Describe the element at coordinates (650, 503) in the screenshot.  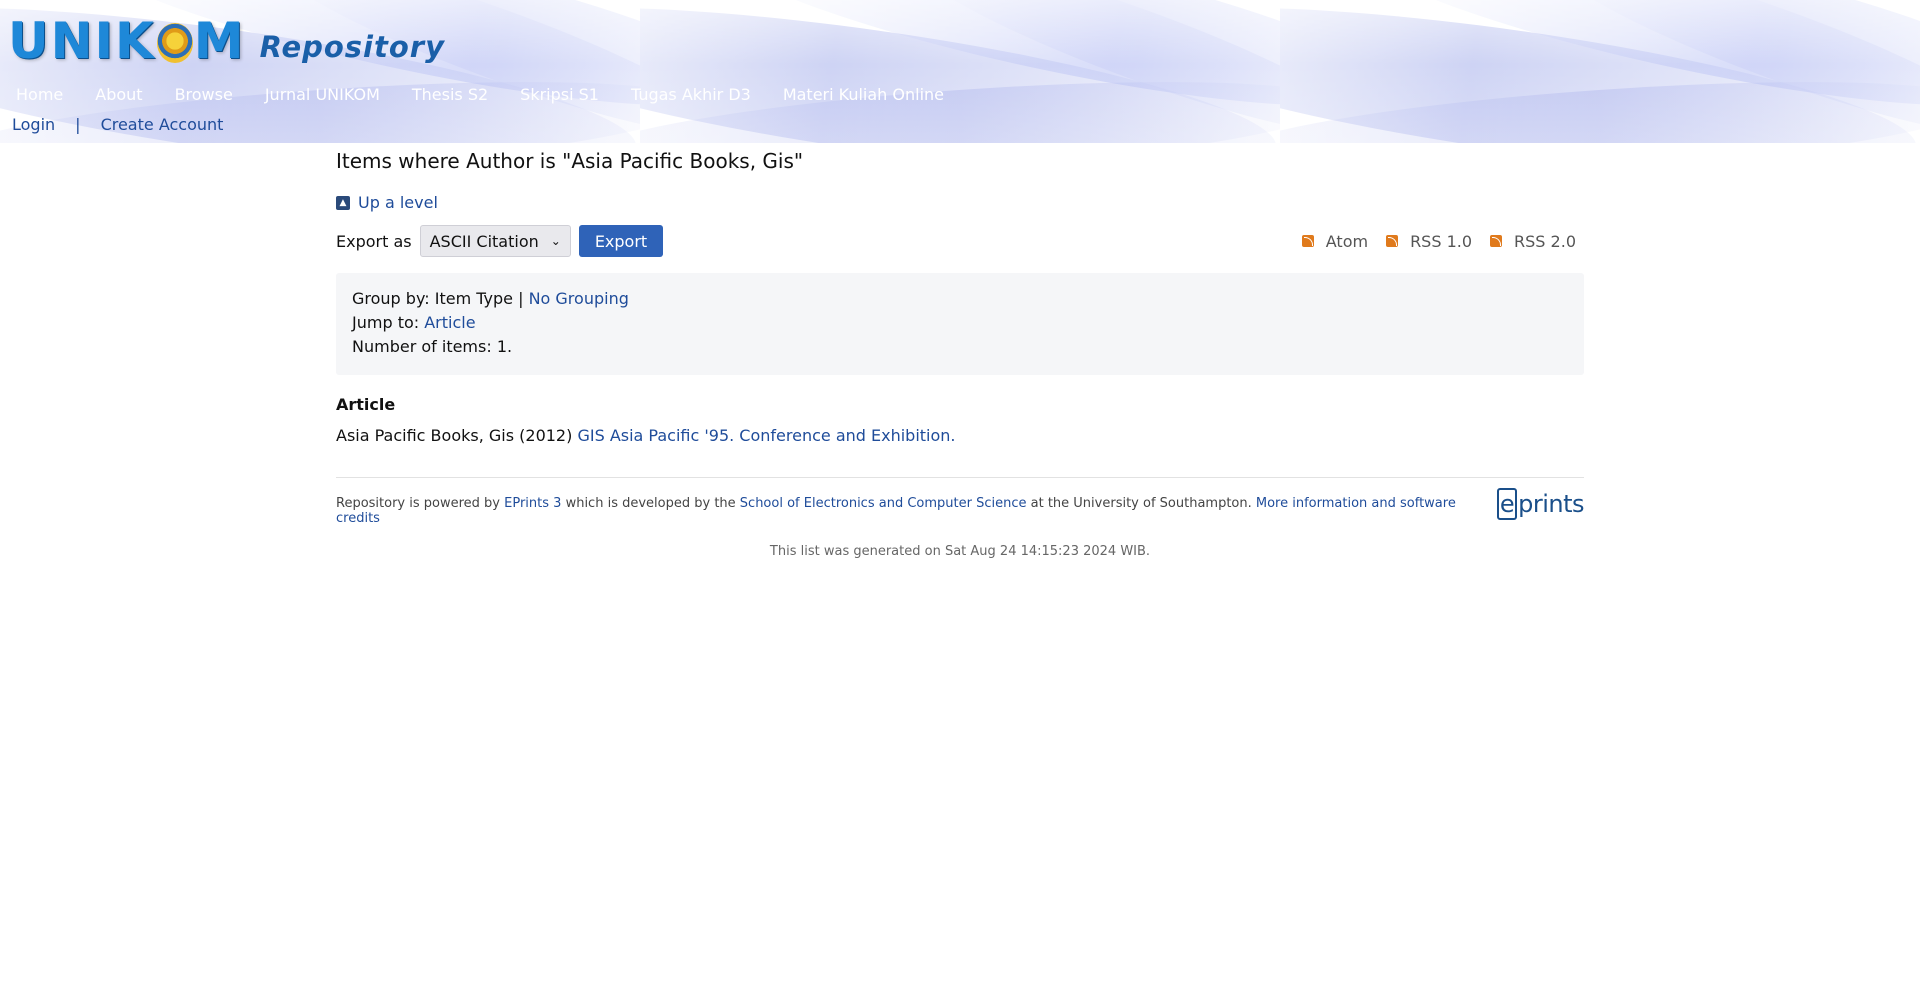
I see `footer-text: which is developed by the` at that location.